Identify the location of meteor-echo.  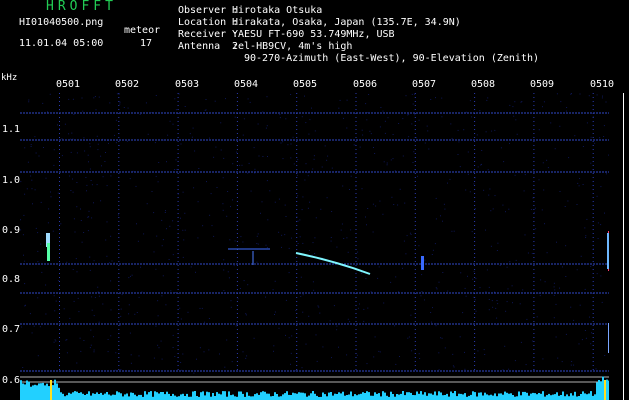
(48, 252).